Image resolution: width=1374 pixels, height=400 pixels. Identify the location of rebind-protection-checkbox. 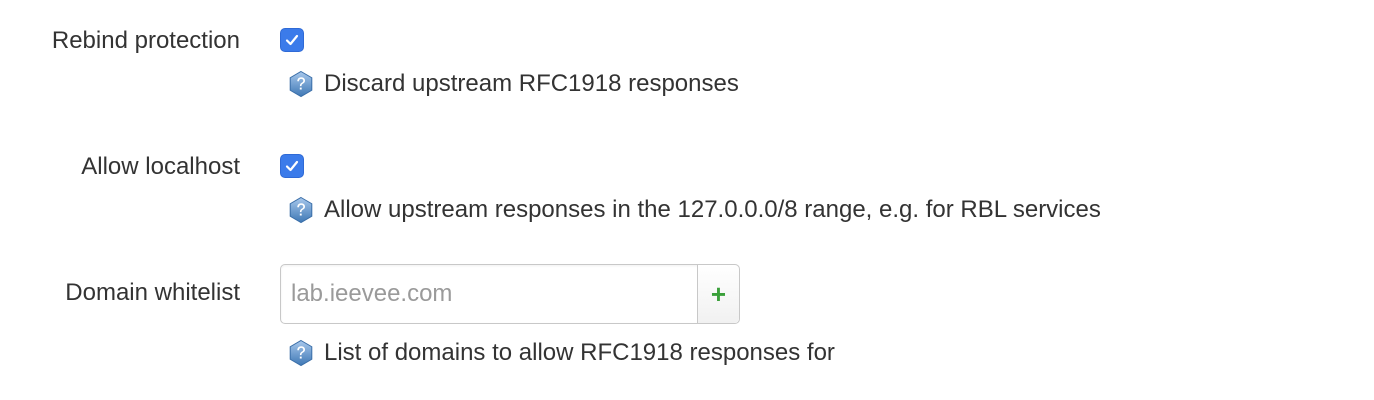
(292, 40).